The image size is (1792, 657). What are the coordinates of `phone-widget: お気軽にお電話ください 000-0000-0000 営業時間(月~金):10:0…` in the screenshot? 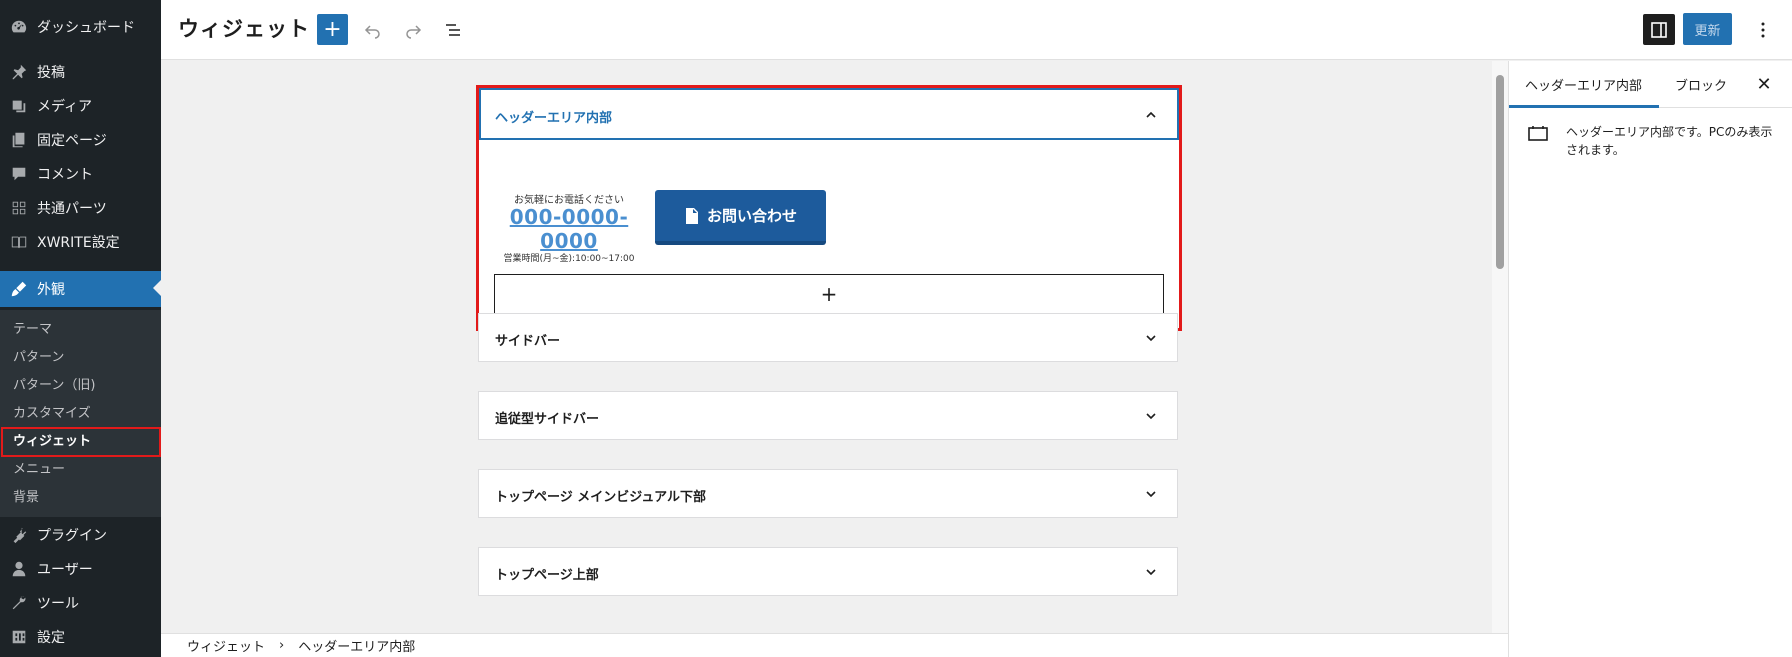 It's located at (569, 227).